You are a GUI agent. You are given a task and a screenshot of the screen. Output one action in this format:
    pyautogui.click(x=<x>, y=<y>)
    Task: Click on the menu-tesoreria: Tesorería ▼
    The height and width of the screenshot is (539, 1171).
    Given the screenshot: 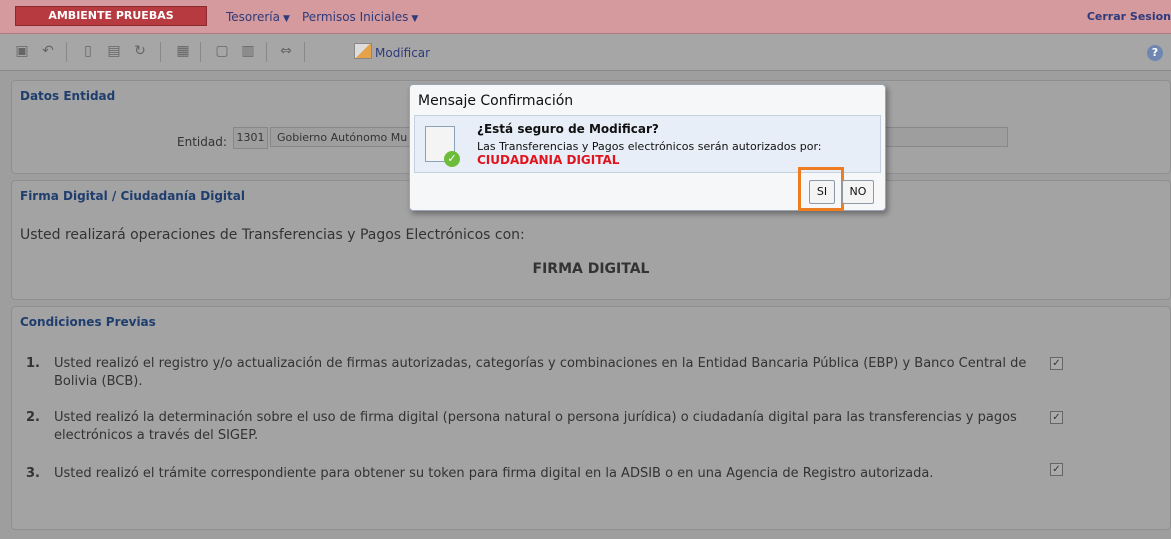 What is the action you would take?
    pyautogui.click(x=258, y=17)
    